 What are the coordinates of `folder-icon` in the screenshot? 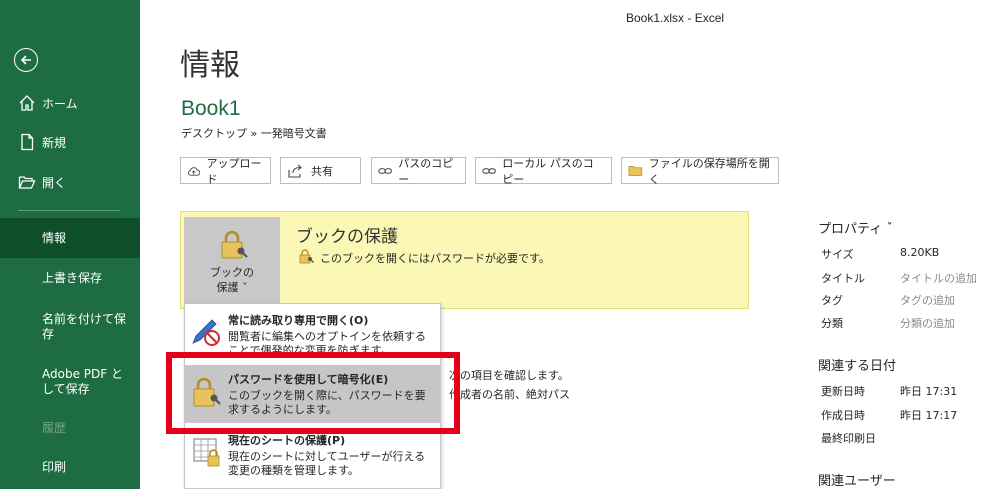 It's located at (635, 170).